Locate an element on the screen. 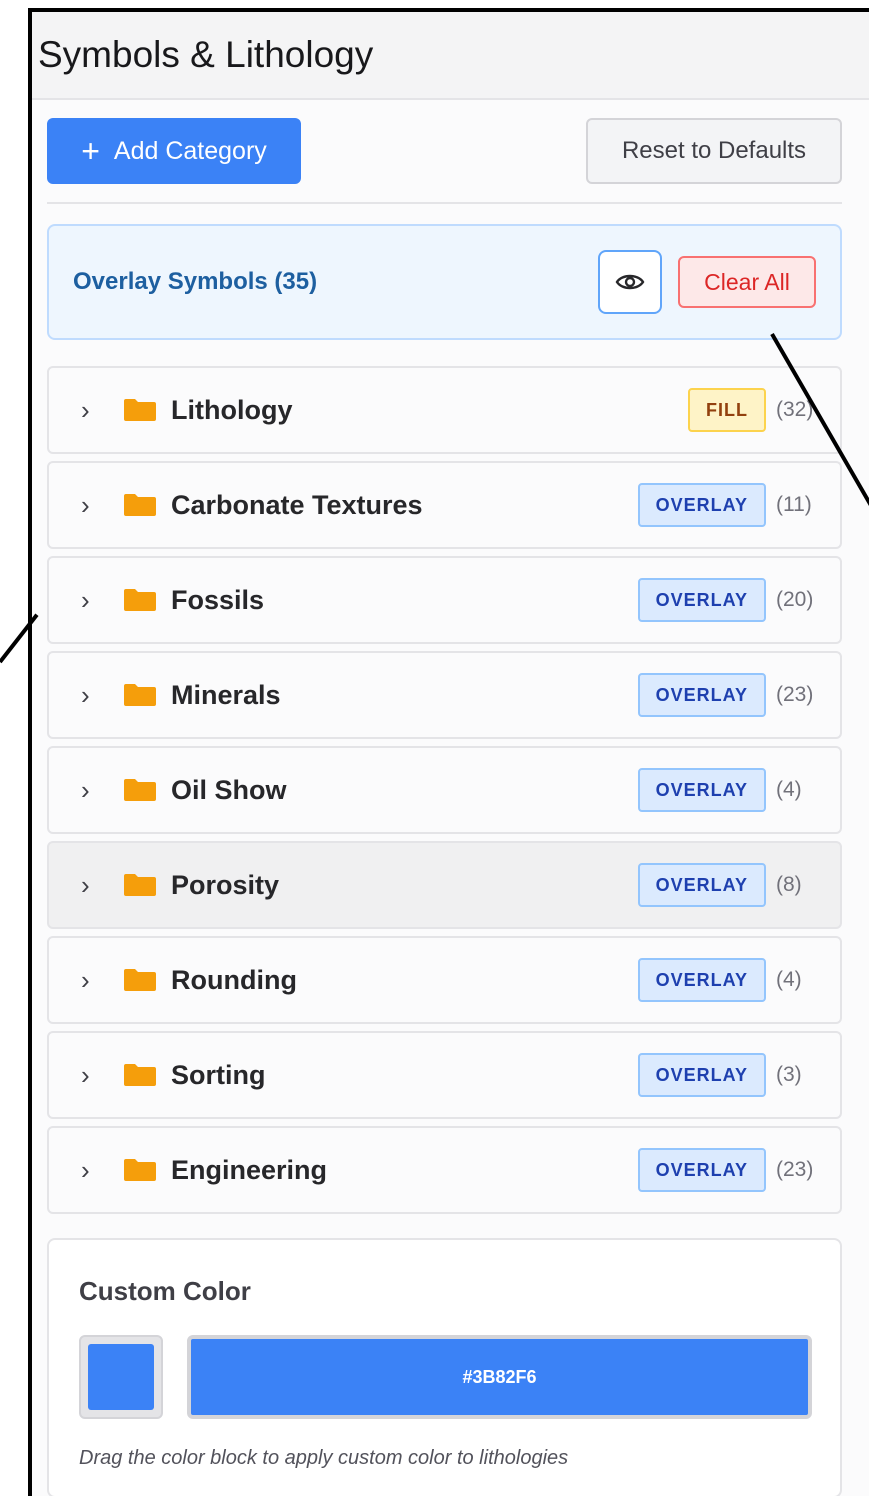 This screenshot has height=1496, width=869. category-row: › Fossils OVERLAY (20) is located at coordinates (444, 600).